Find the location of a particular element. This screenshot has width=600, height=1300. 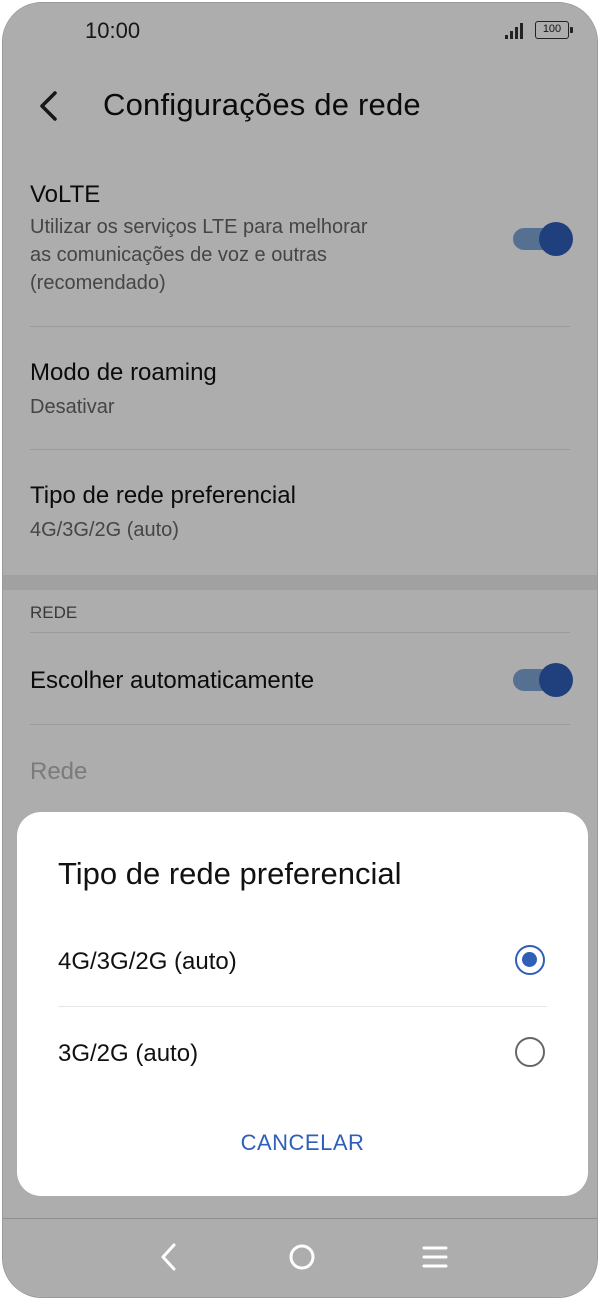

radio-unchecked-icon is located at coordinates (530, 1052).